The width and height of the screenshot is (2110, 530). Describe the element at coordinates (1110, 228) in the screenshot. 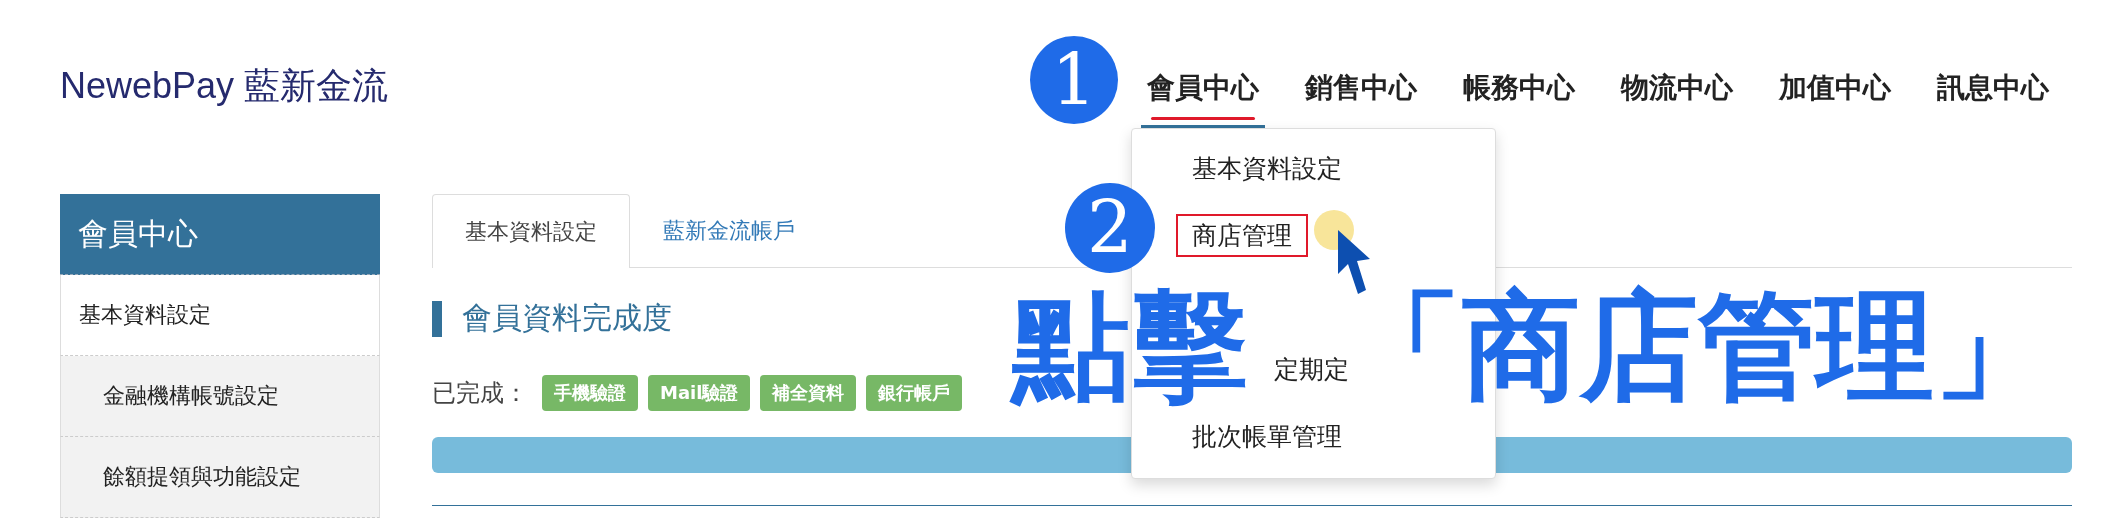

I see `step-number: 2` at that location.